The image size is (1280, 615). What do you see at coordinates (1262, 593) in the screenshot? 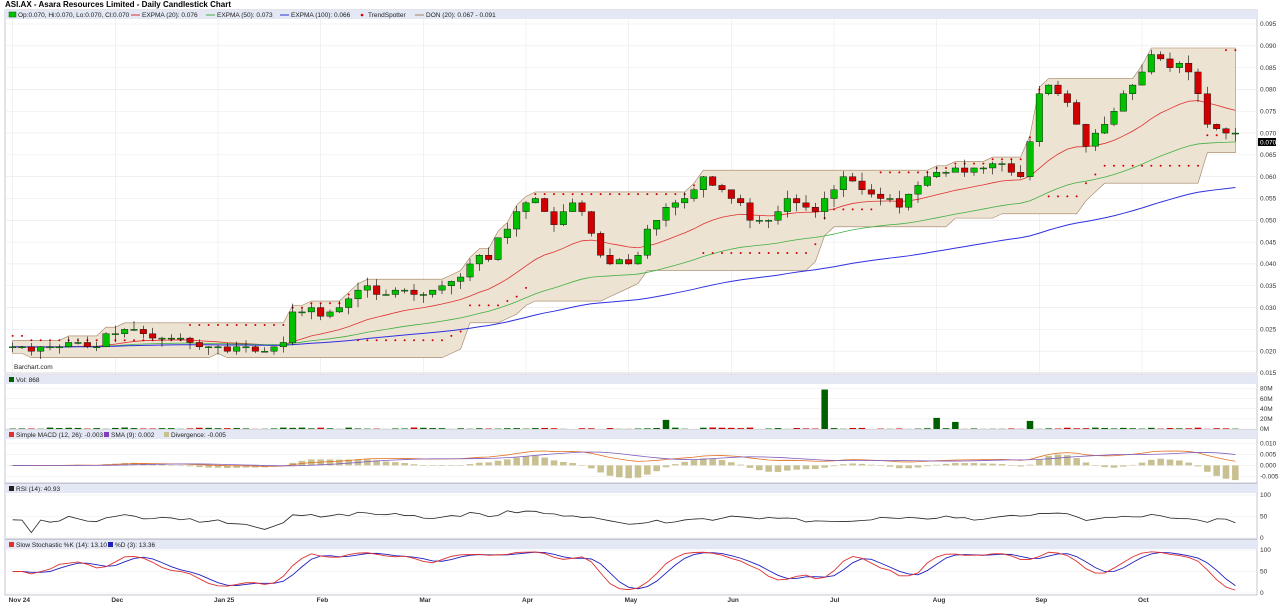
I see `stoch-tick: 0` at bounding box center [1262, 593].